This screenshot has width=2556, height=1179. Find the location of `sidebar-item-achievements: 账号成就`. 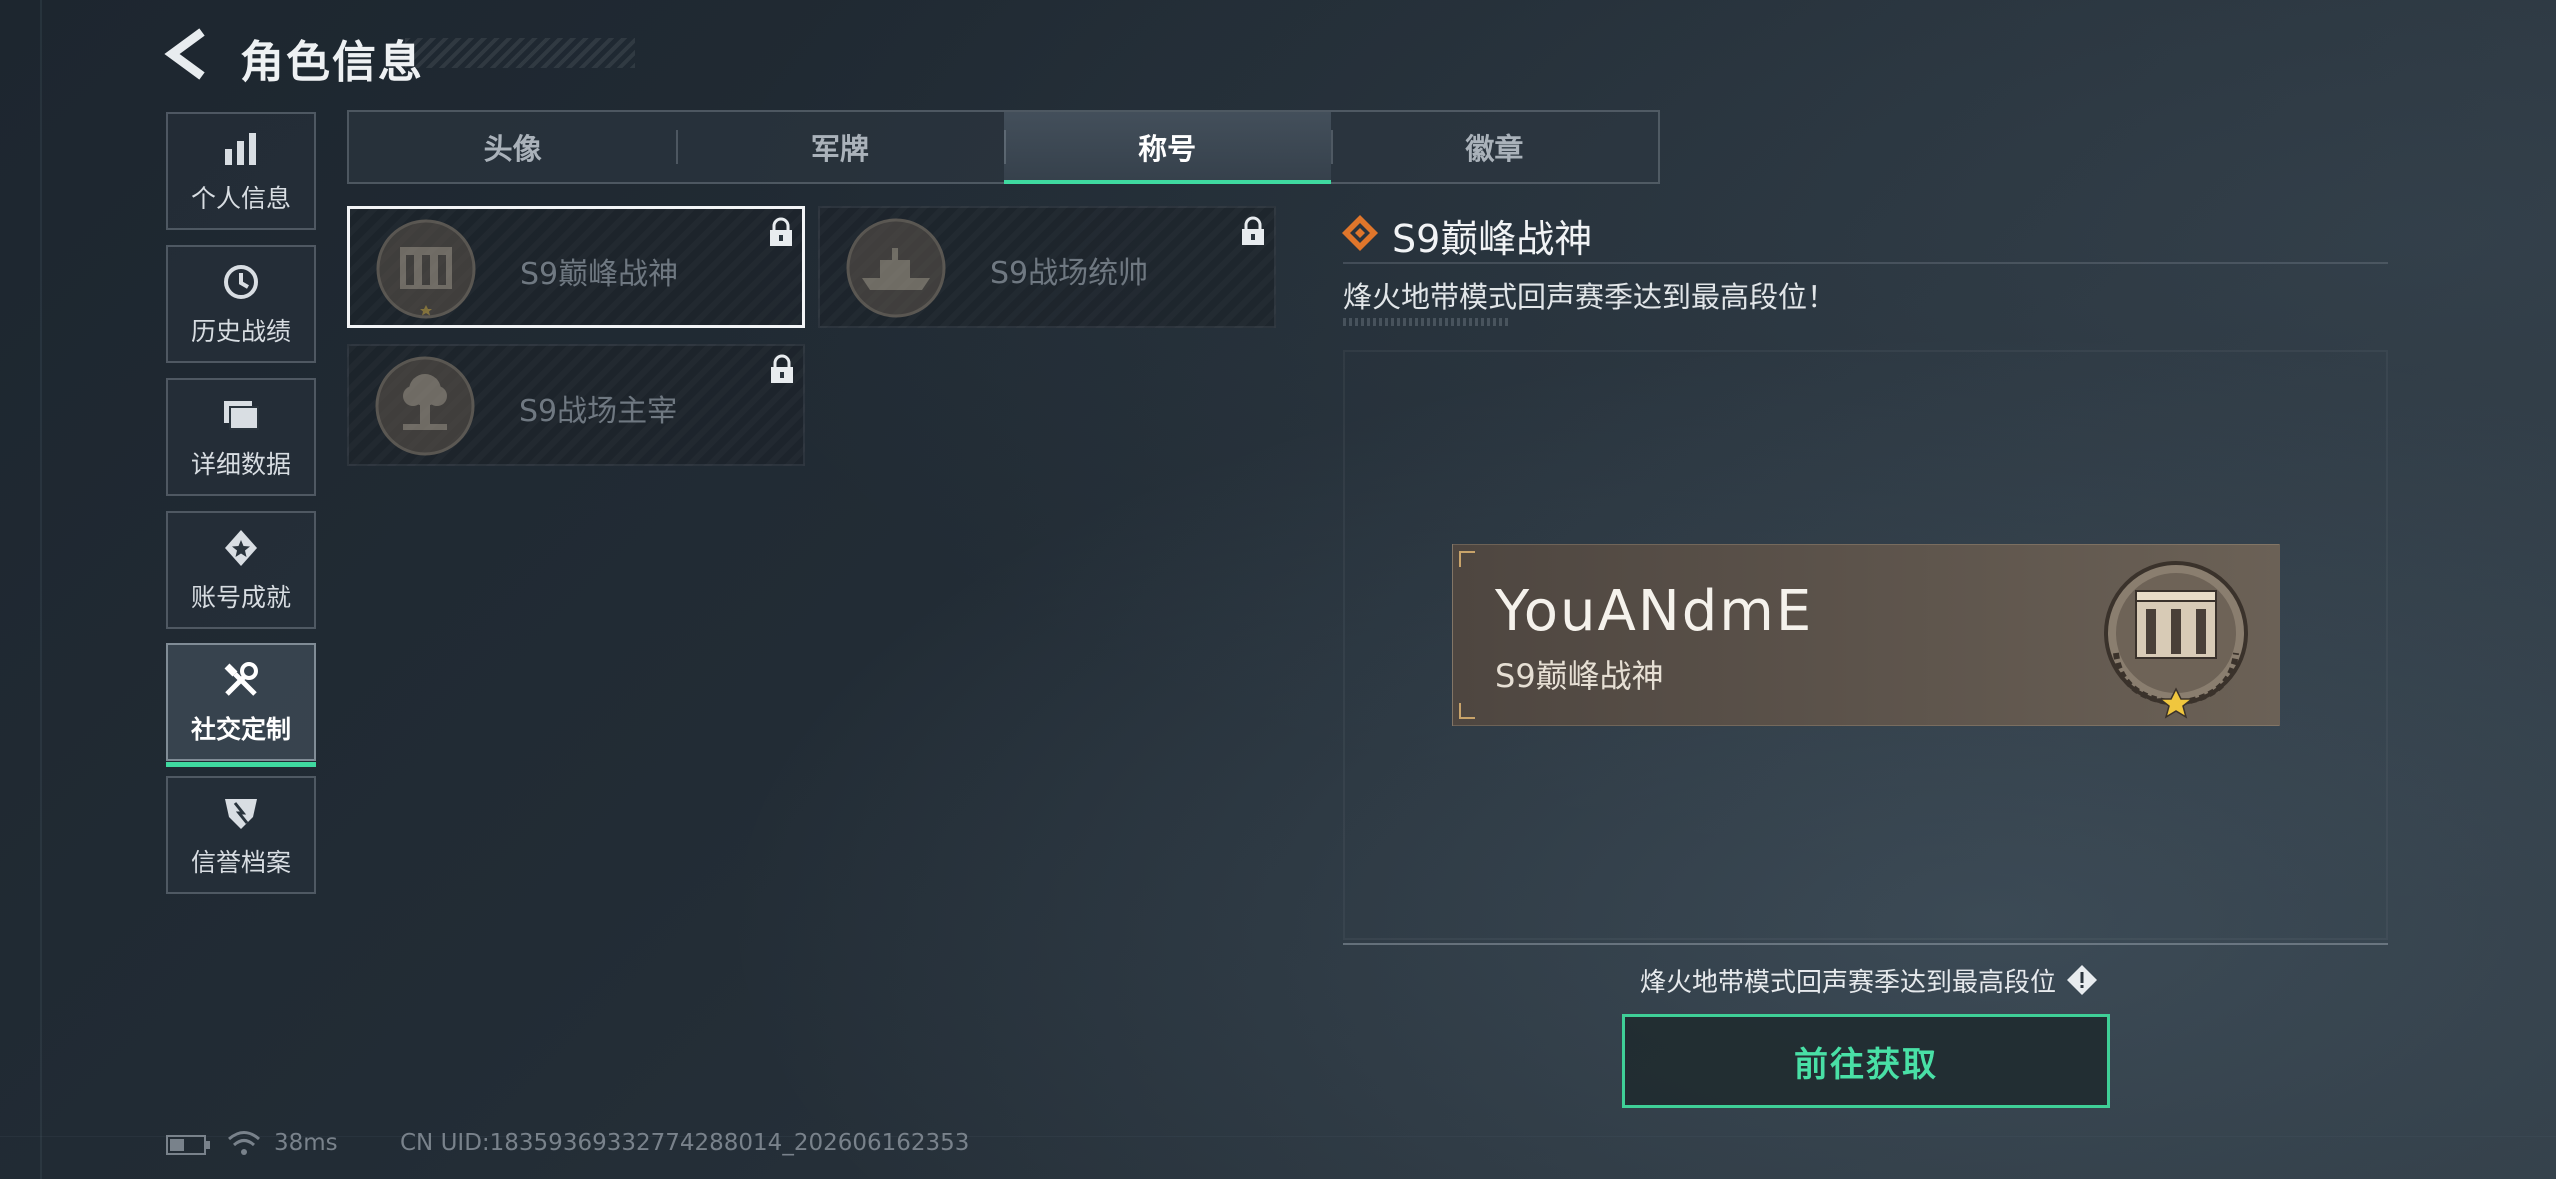

sidebar-item-achievements: 账号成就 is located at coordinates (241, 570).